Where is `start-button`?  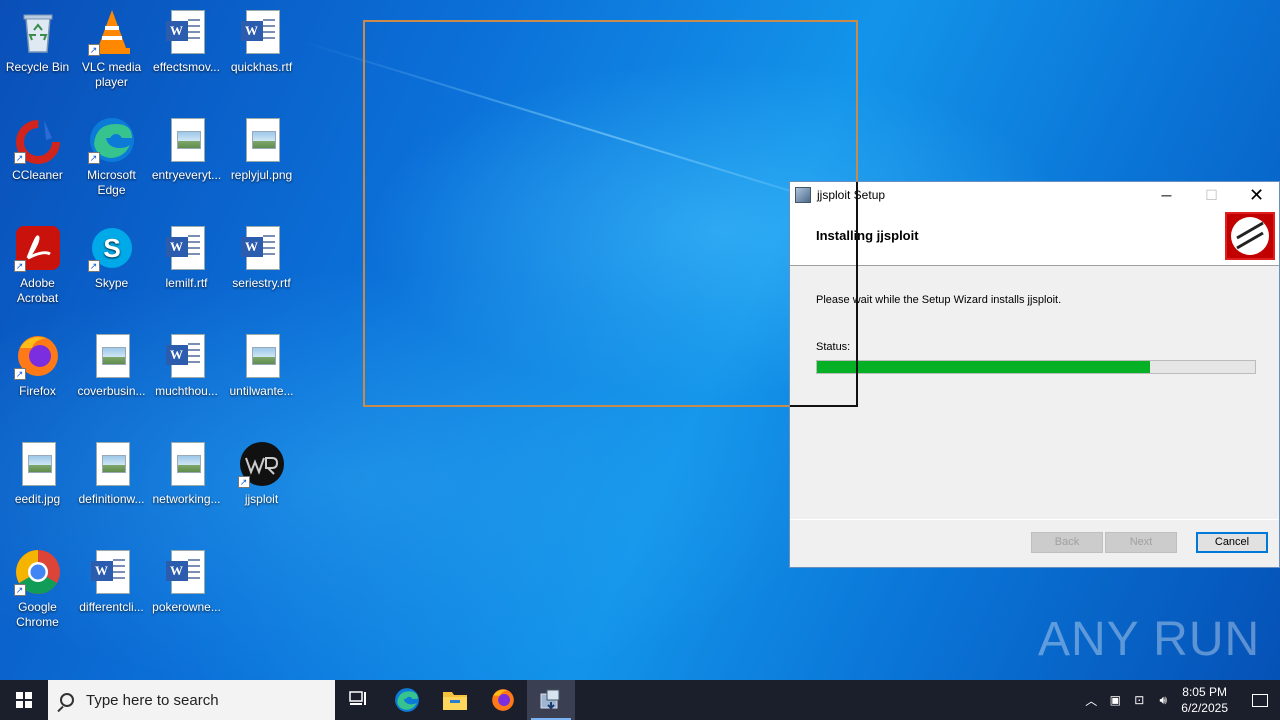 start-button is located at coordinates (24, 700).